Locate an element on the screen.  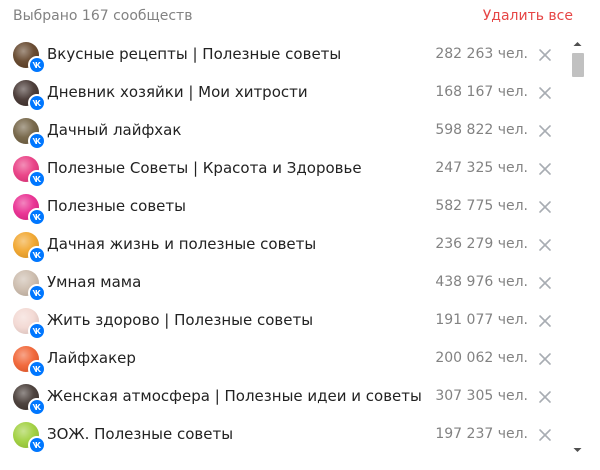
community-row: Умная мама 438 976 чел. is located at coordinates (284, 283).